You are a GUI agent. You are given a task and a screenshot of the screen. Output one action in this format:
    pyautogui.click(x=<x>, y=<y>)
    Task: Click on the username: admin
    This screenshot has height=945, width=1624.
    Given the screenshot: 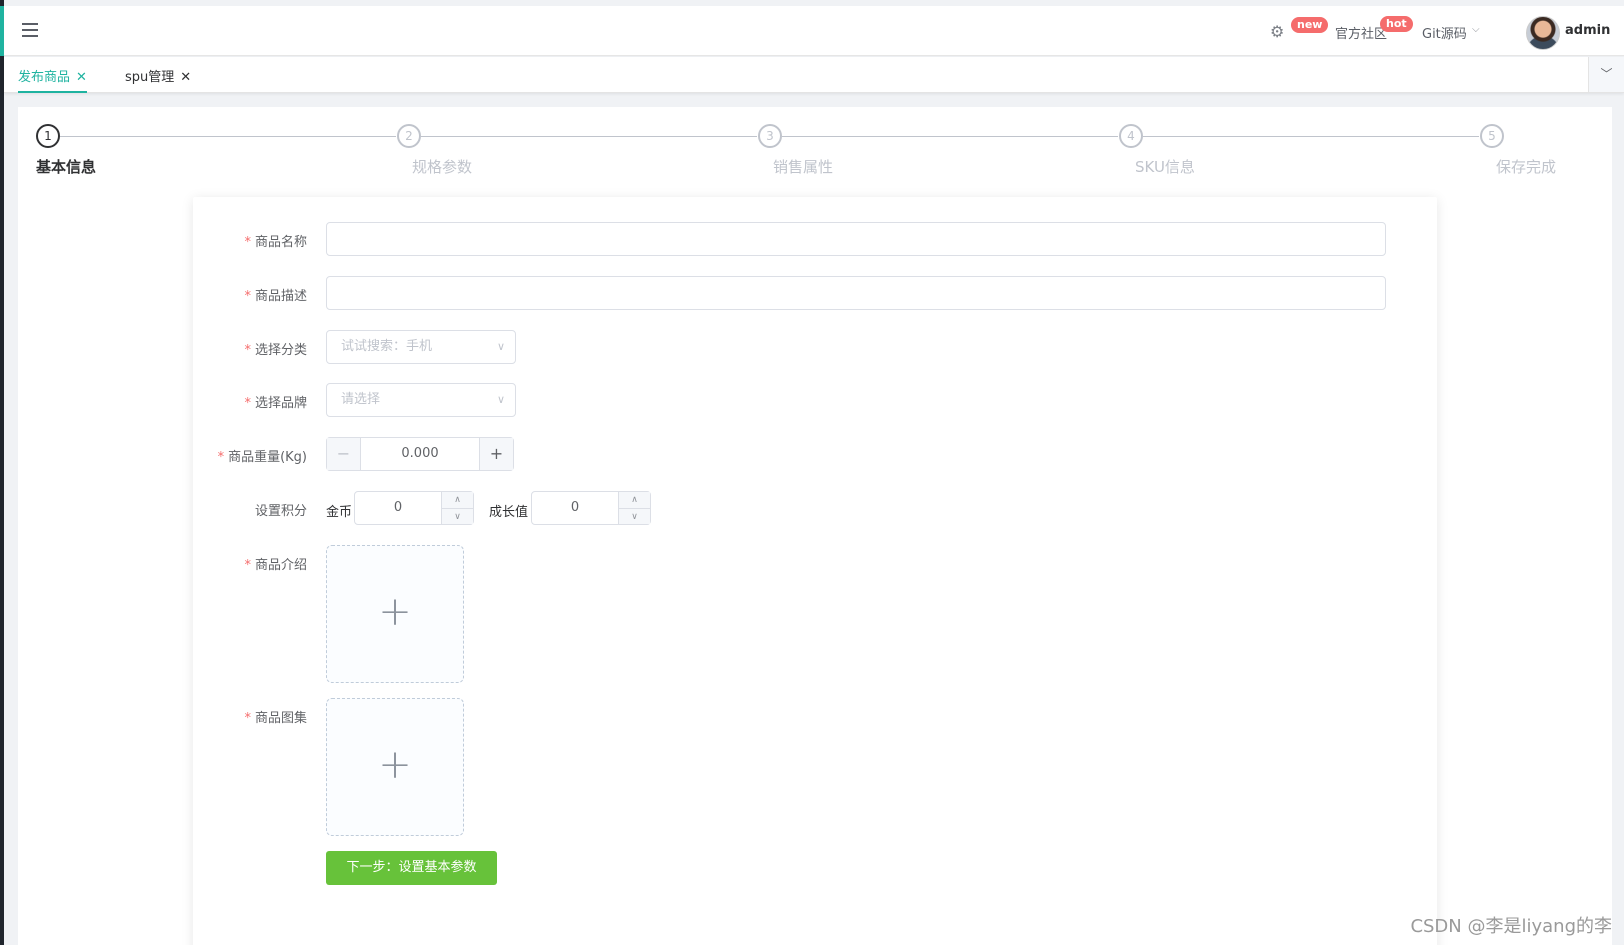 What is the action you would take?
    pyautogui.click(x=1587, y=30)
    